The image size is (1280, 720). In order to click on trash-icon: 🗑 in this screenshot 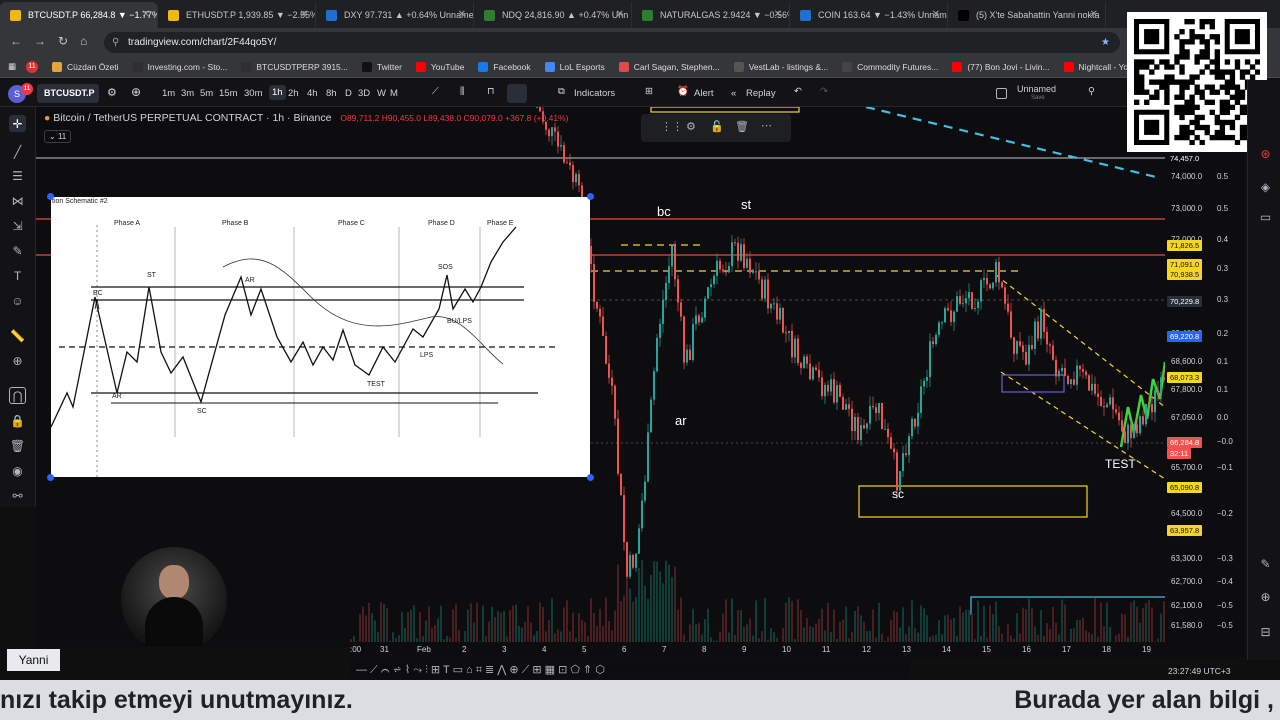, I will do `click(17, 445)`.